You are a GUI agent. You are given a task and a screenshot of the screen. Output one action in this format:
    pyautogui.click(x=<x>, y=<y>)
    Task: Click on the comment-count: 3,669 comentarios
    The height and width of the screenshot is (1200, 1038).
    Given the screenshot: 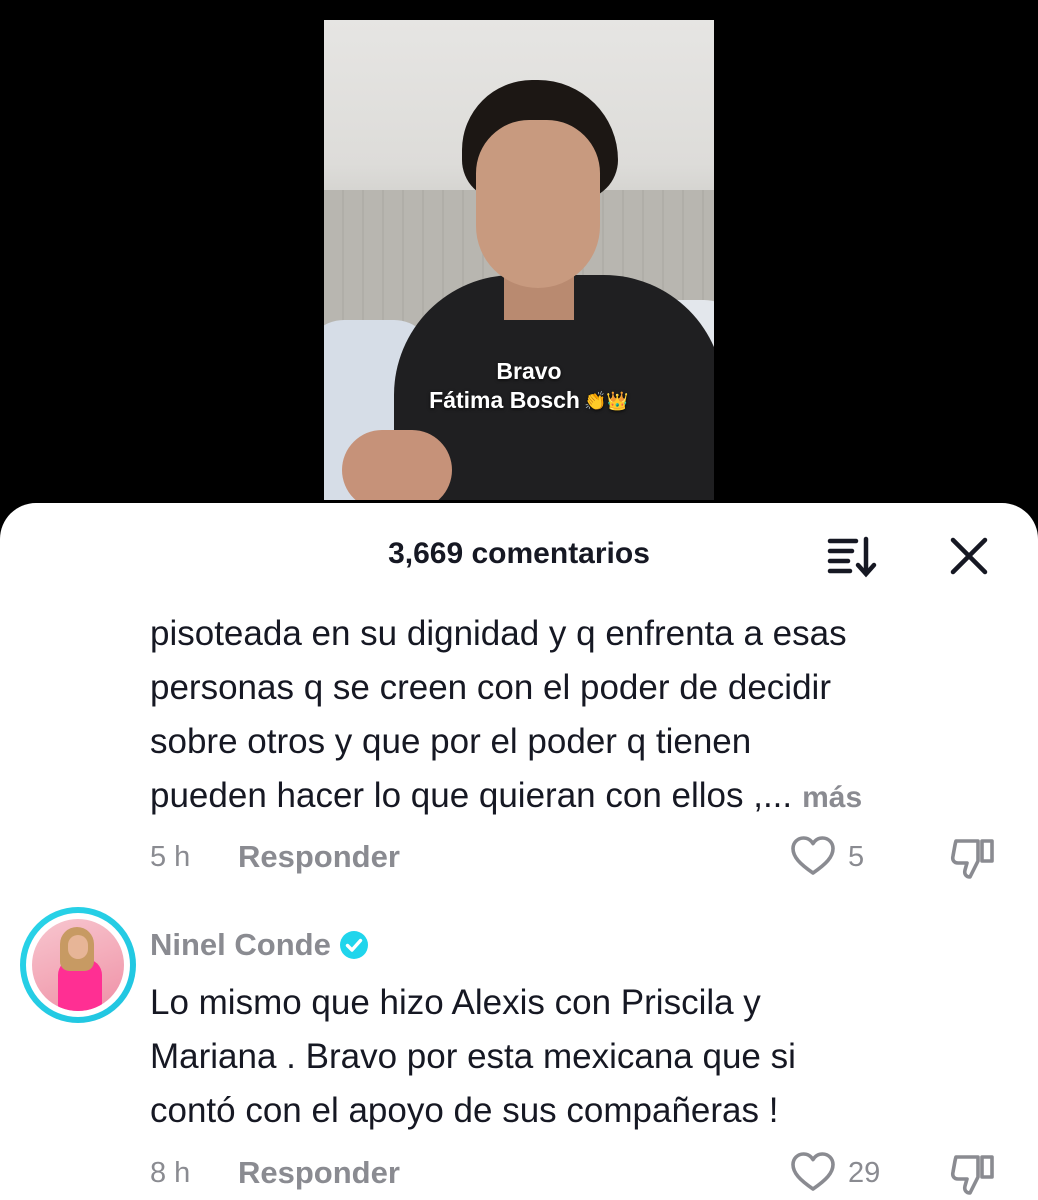 What is the action you would take?
    pyautogui.click(x=519, y=553)
    